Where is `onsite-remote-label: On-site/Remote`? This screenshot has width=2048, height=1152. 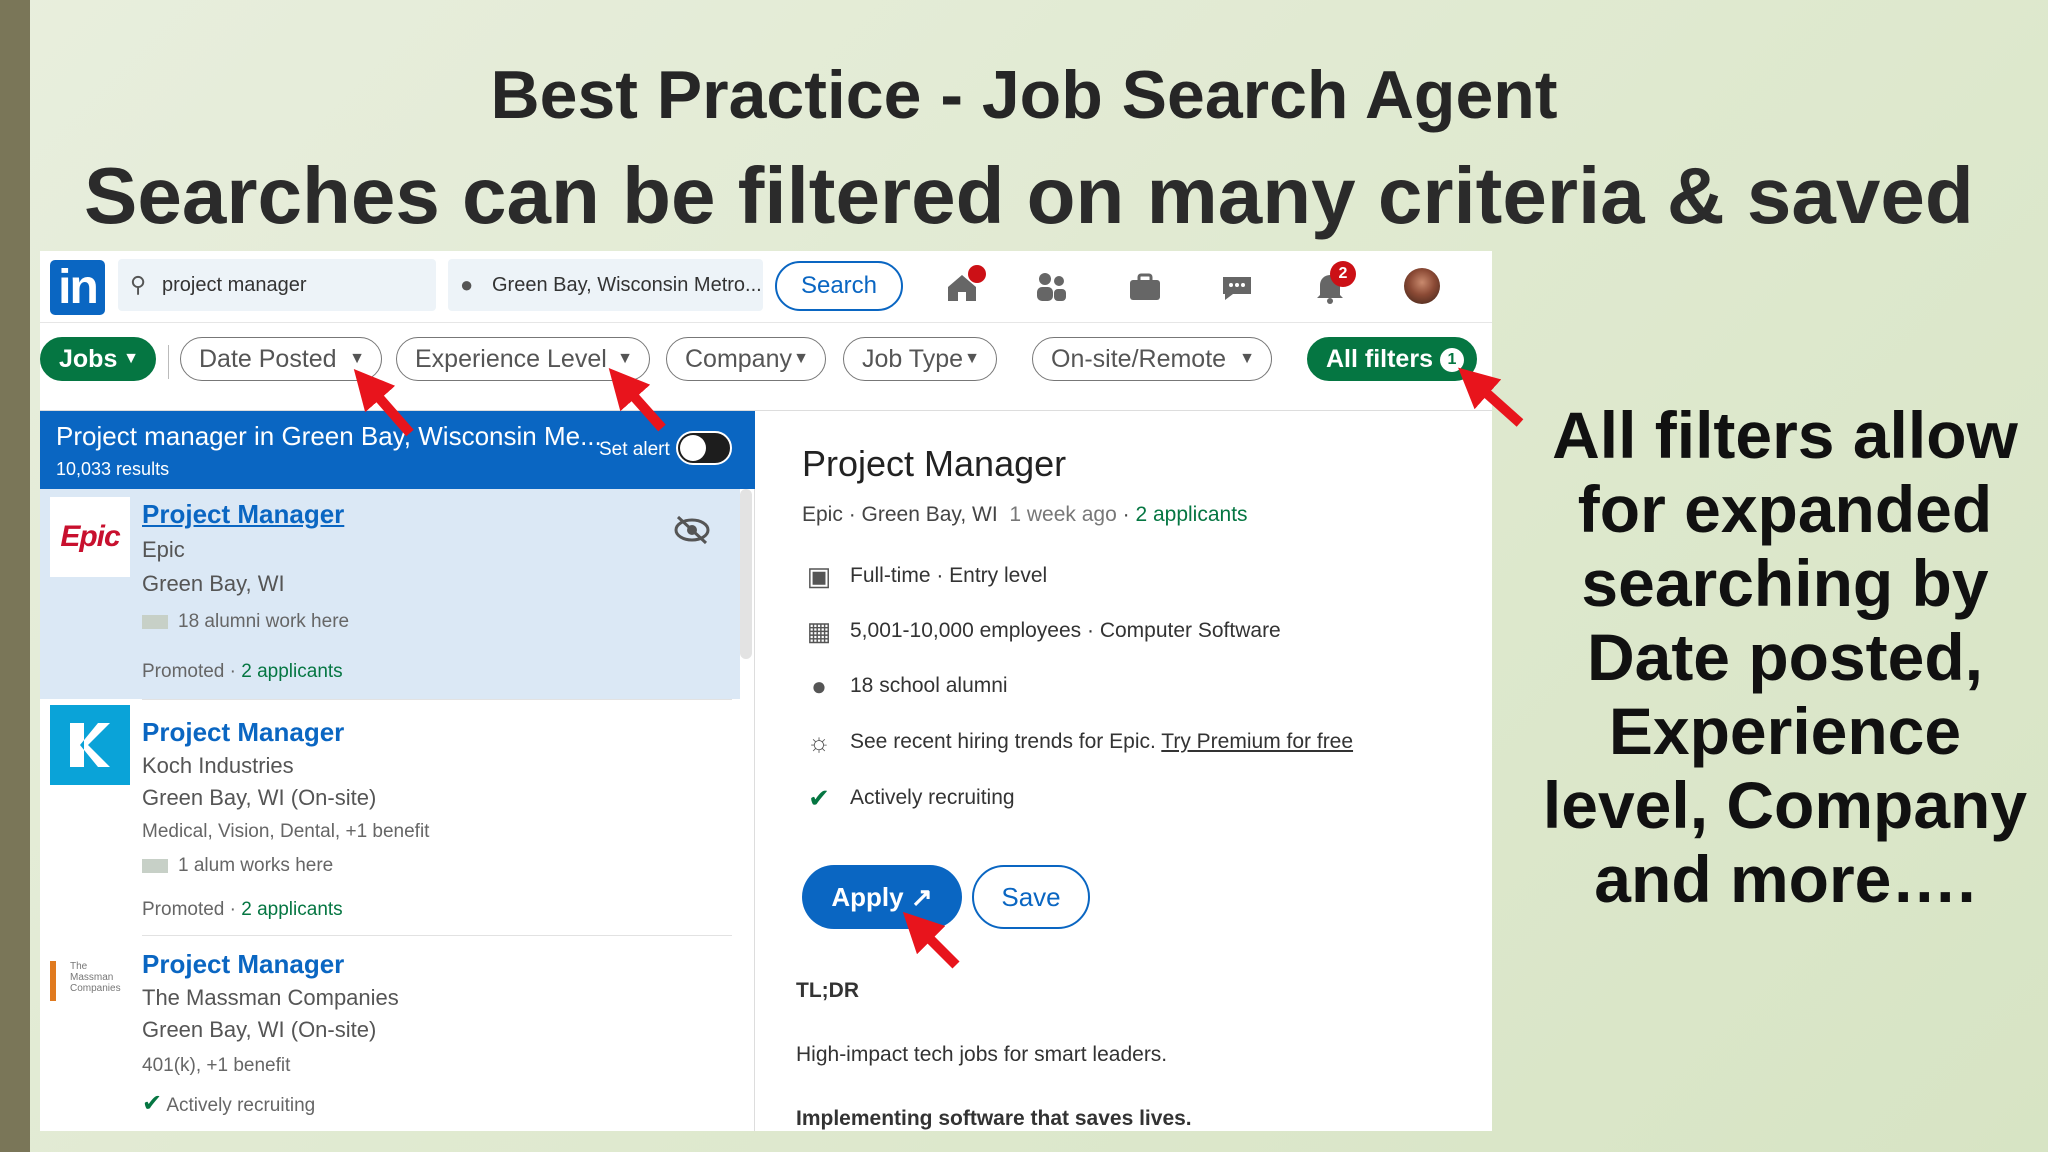
onsite-remote-label: On-site/Remote is located at coordinates (1139, 359).